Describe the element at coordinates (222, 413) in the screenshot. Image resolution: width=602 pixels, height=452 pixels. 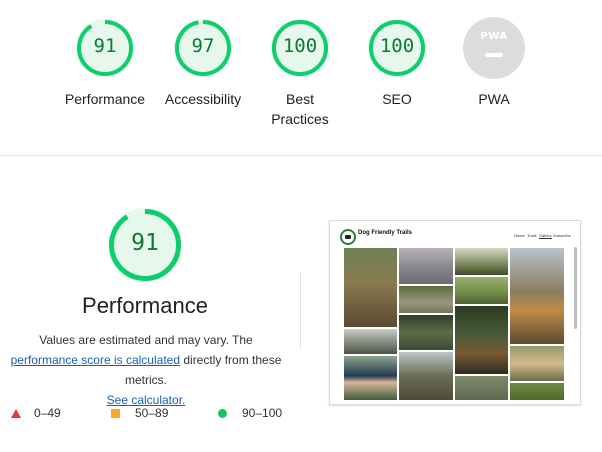
I see `circle-icon` at that location.